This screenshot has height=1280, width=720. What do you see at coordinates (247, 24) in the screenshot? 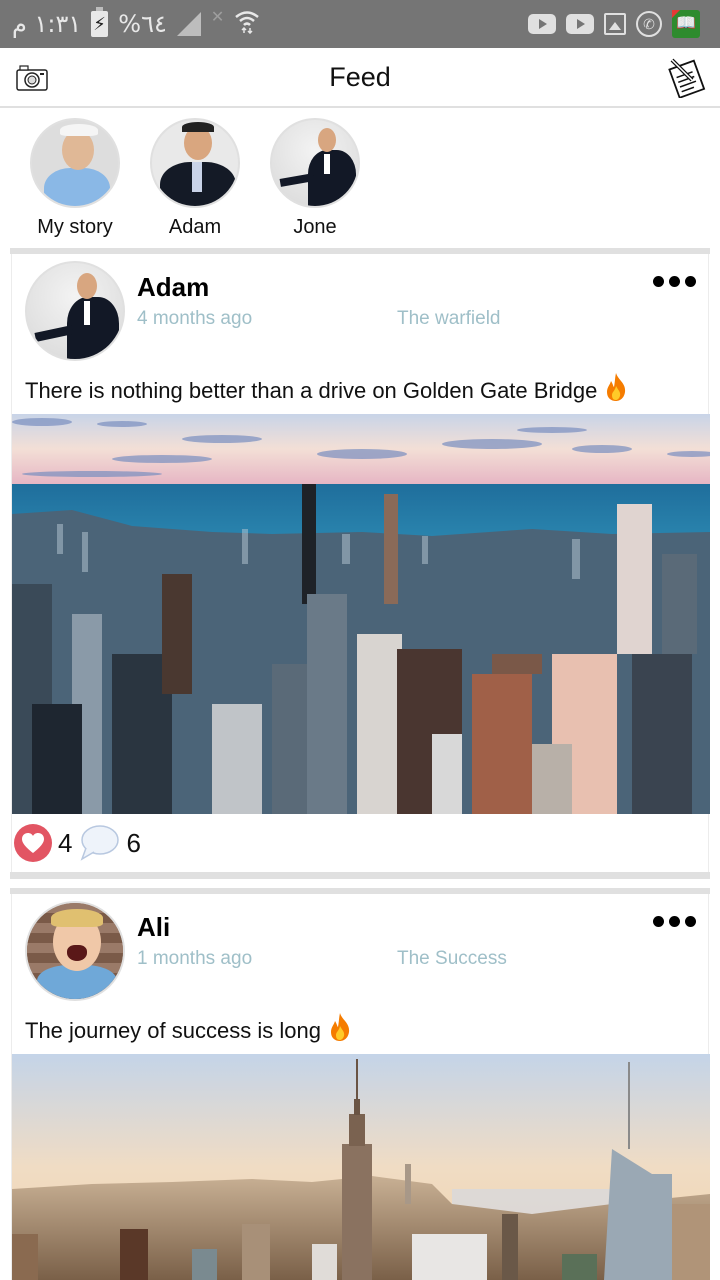
I see `wifi-icon` at bounding box center [247, 24].